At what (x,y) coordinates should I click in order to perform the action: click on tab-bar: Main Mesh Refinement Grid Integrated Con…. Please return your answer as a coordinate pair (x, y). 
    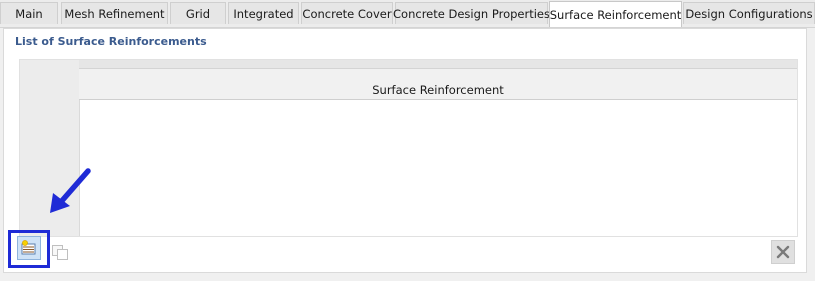
    Looking at the image, I should click on (407, 14).